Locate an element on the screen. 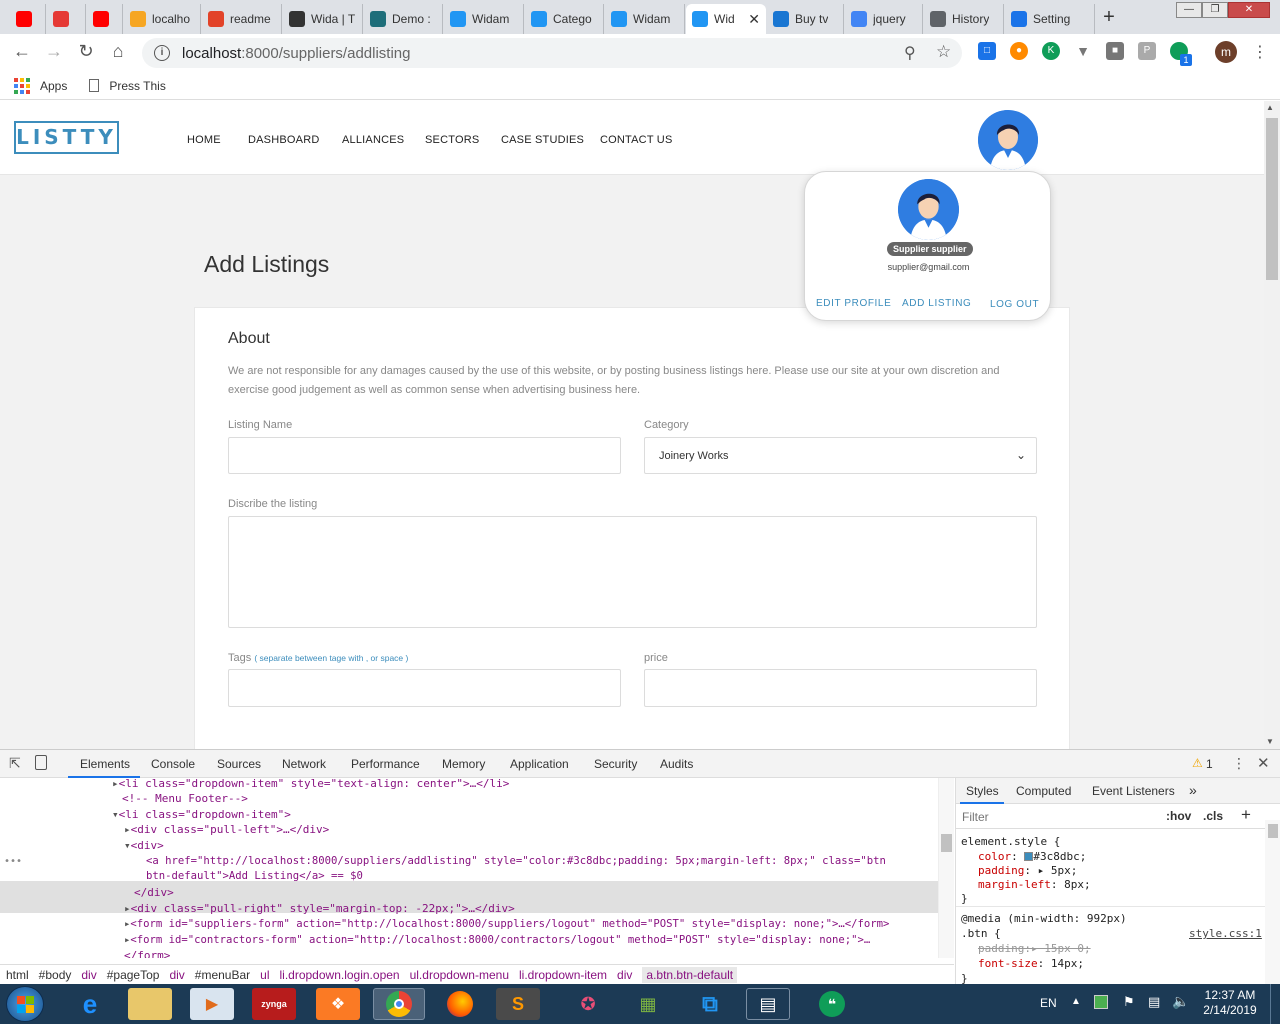  styles-tab-styles: Styles is located at coordinates (982, 791).